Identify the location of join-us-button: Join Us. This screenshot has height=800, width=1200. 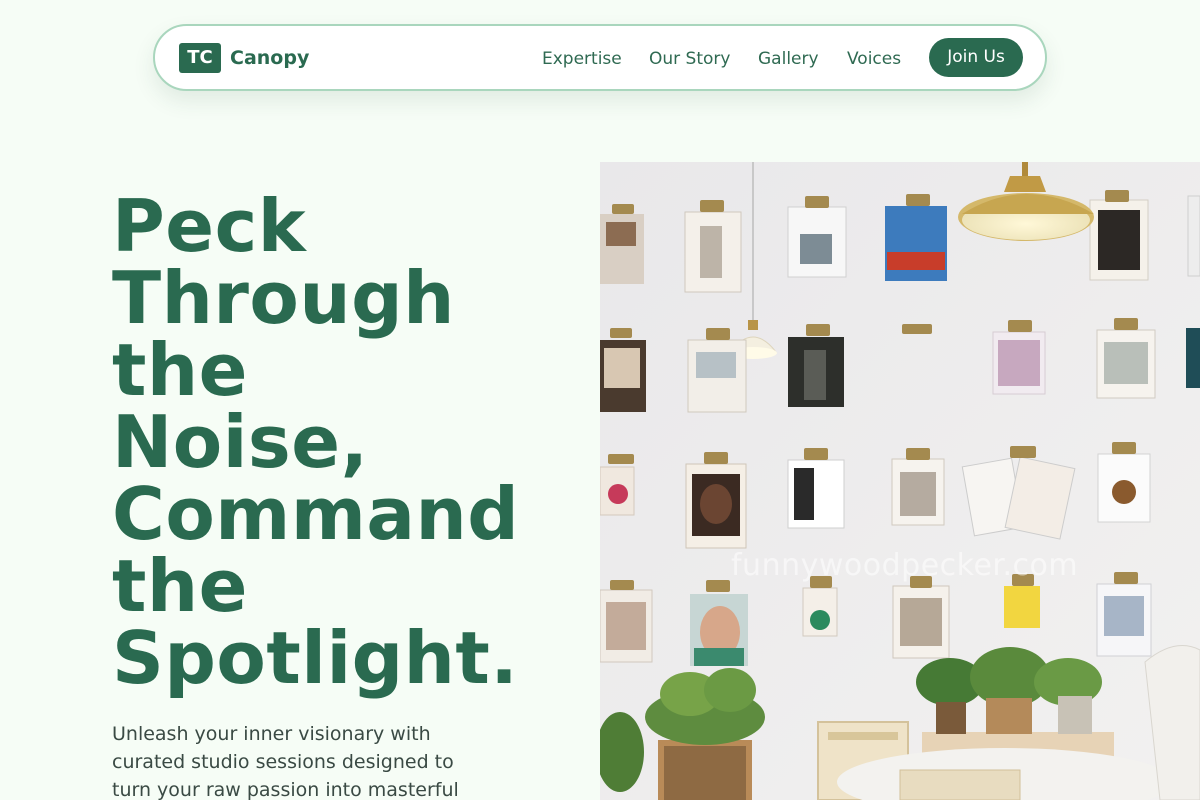
(976, 57).